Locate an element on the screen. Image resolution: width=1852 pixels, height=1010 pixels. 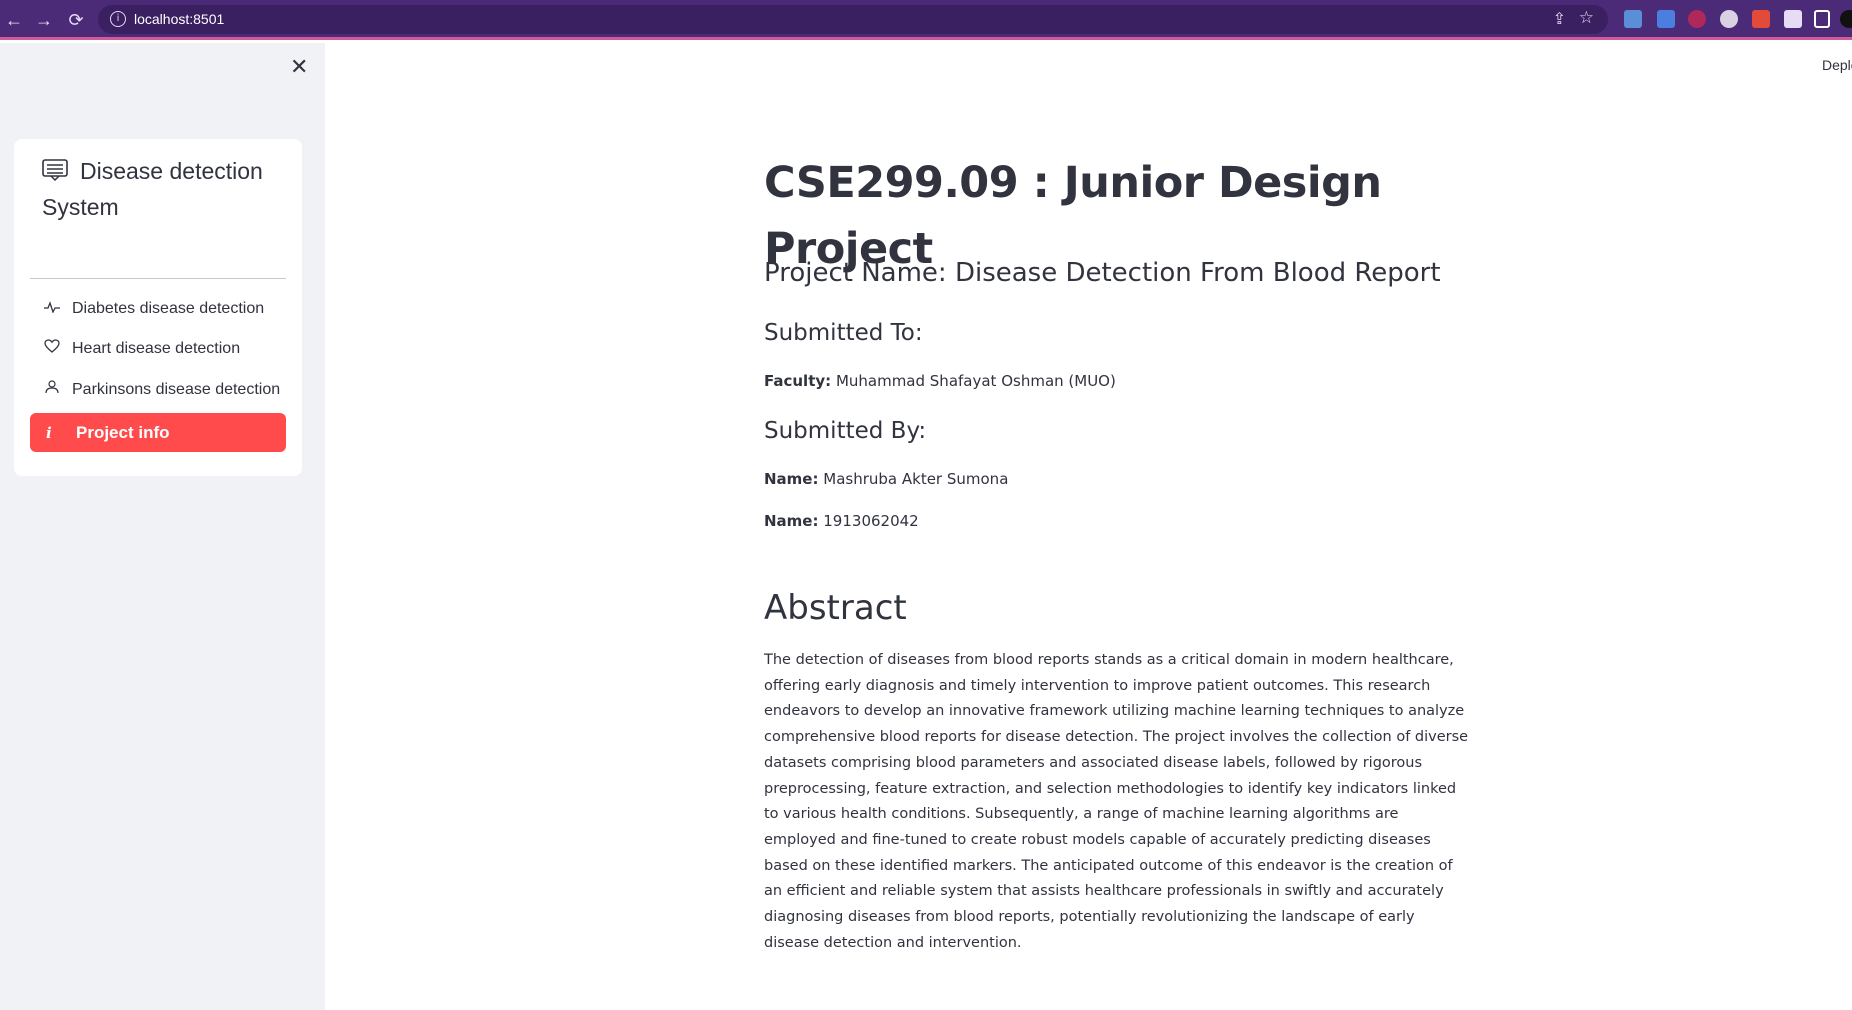
submitted-to-heading: Submitted To: is located at coordinates (843, 333).